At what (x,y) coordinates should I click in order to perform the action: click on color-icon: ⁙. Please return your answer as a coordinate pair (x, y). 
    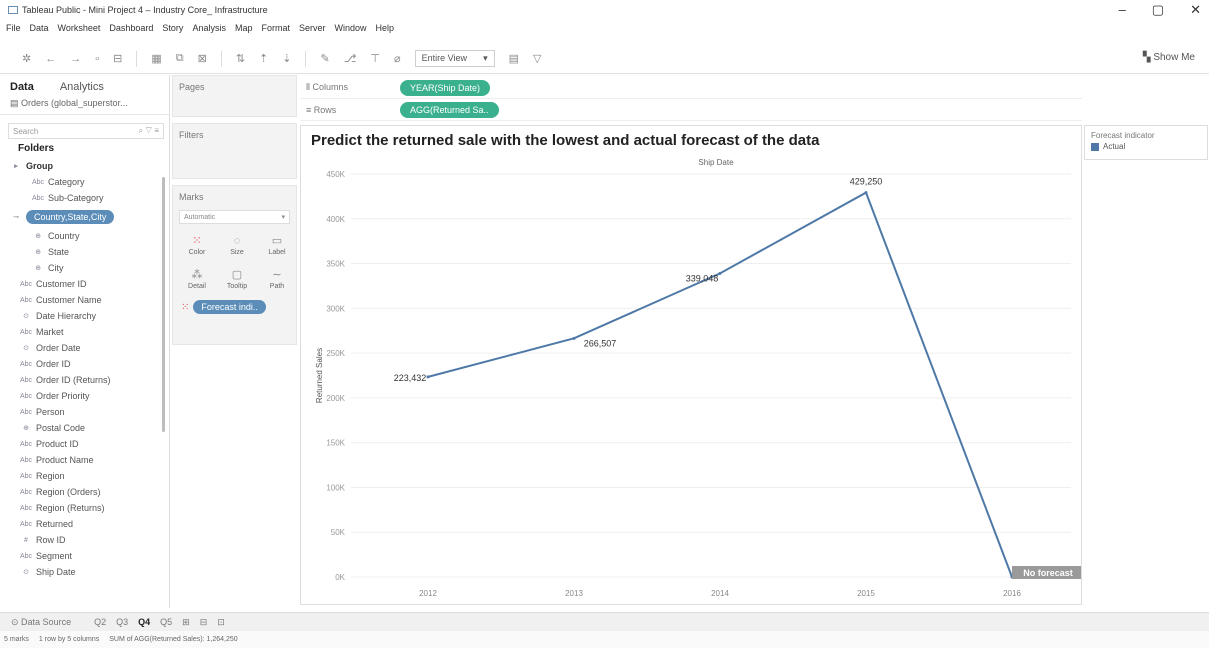
    Looking at the image, I should click on (197, 241).